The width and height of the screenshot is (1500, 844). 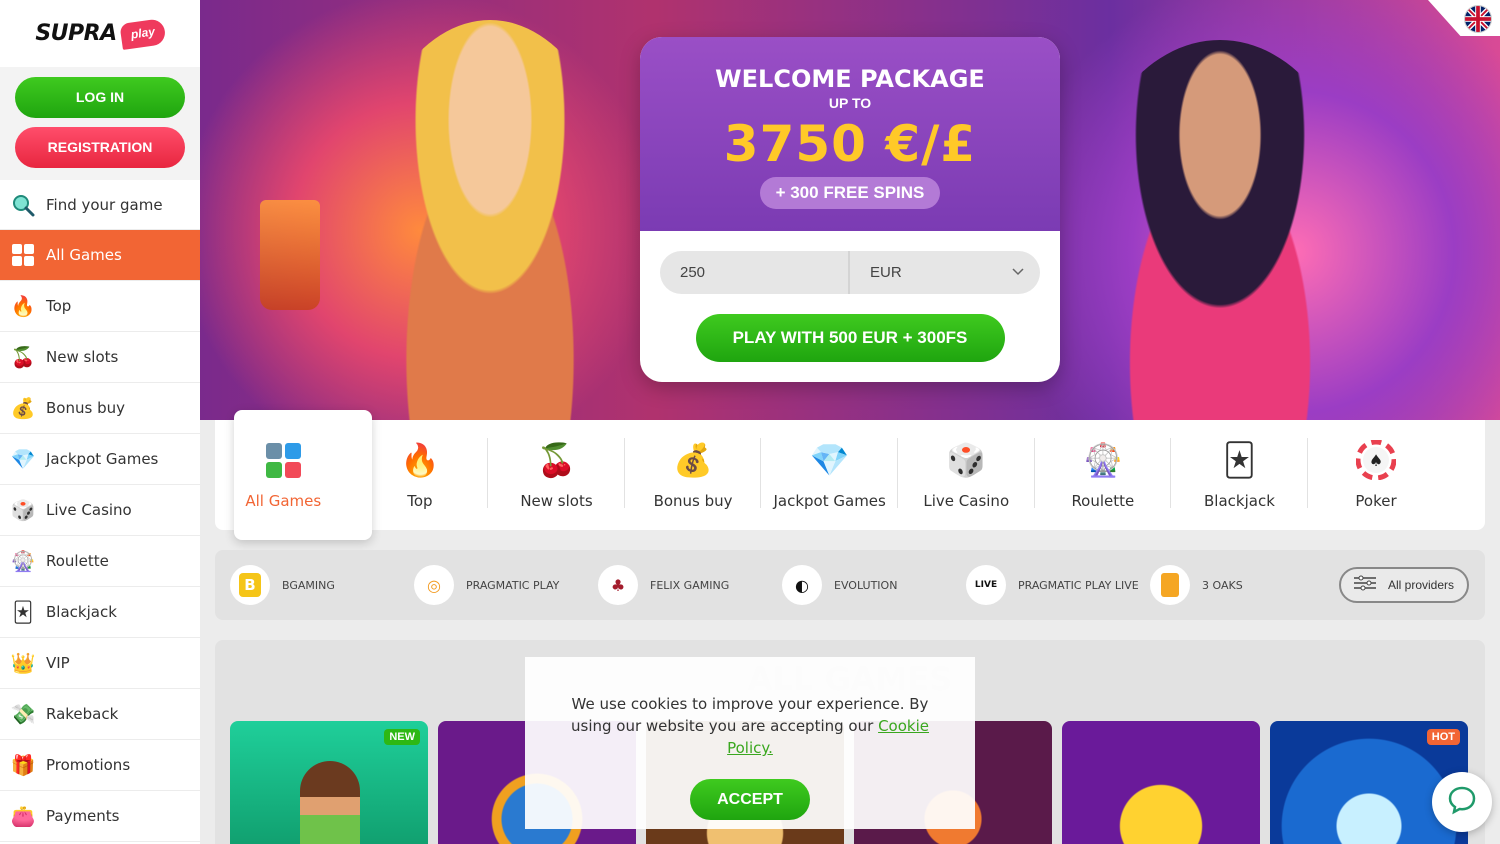 I want to click on pragmatic-live-icon: LIVE, so click(x=986, y=585).